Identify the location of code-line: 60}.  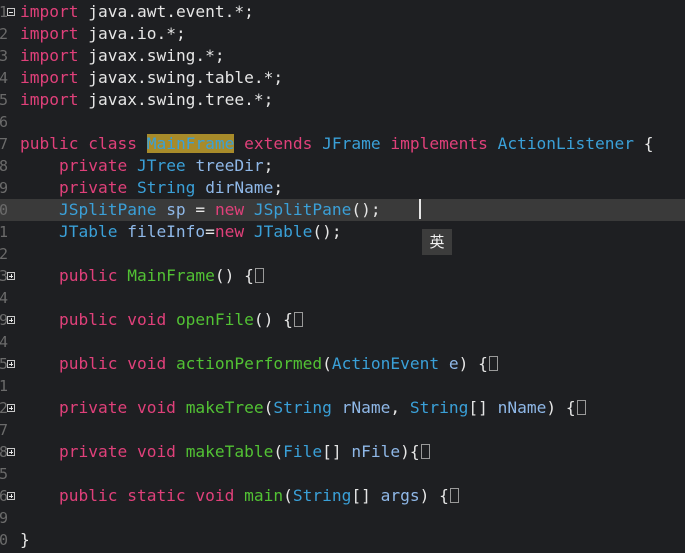
(342, 540).